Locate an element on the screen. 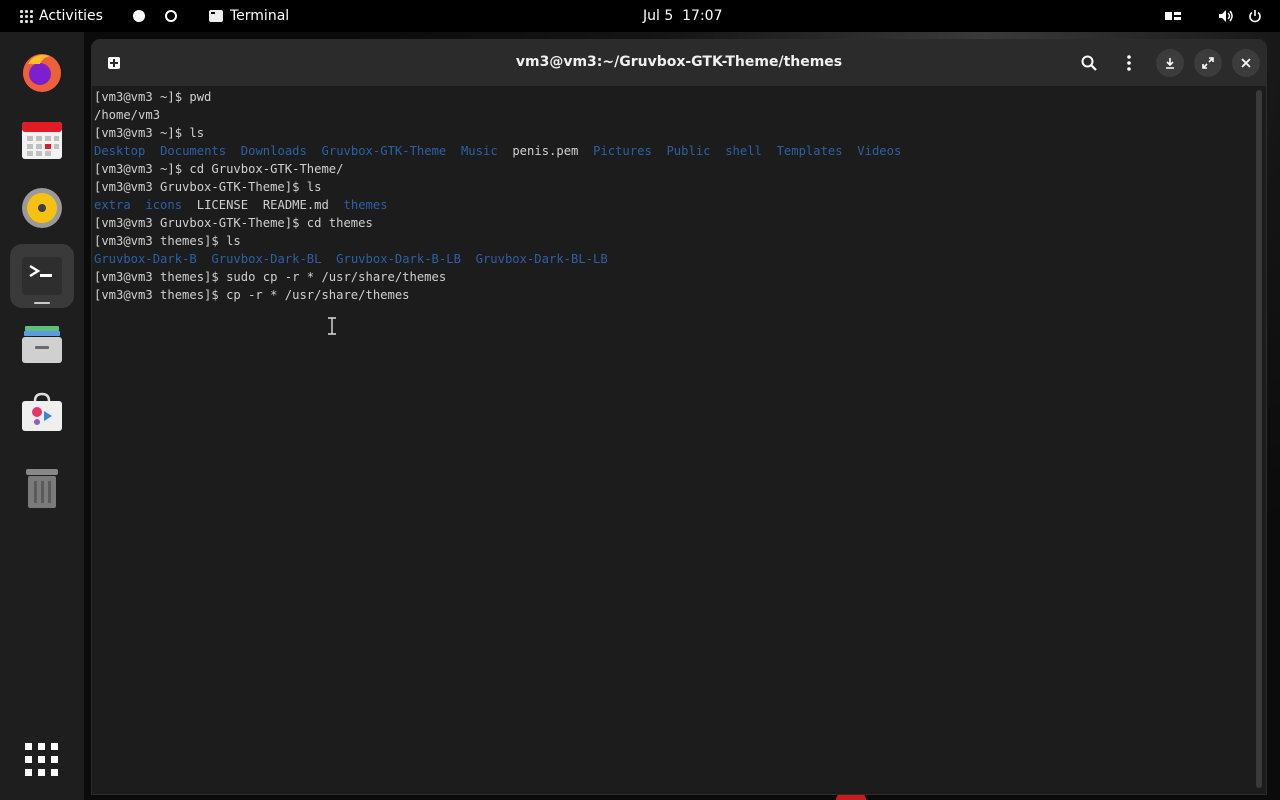 The width and height of the screenshot is (1280, 800). dock is located at coordinates (42, 416).